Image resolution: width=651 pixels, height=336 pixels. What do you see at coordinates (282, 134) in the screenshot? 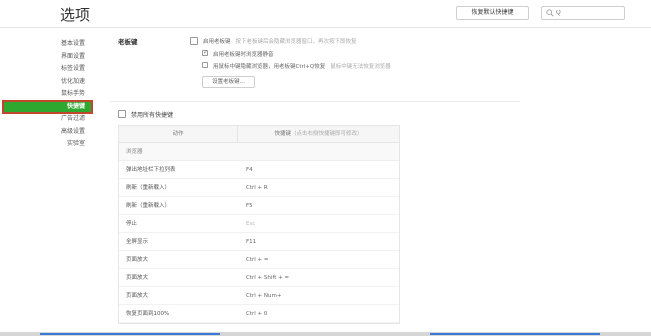
I see `column-header-key-label: 快捷键` at bounding box center [282, 134].